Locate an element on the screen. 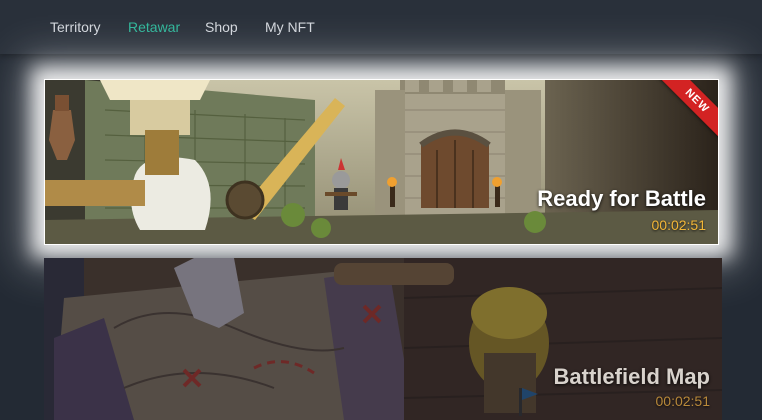  nav-item-shop: Shop is located at coordinates (221, 27).